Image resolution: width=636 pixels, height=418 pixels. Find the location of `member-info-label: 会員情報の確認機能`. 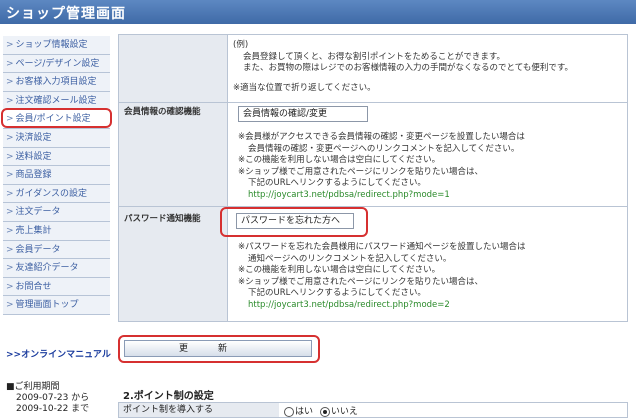

member-info-label: 会員情報の確認機能 is located at coordinates (162, 112).